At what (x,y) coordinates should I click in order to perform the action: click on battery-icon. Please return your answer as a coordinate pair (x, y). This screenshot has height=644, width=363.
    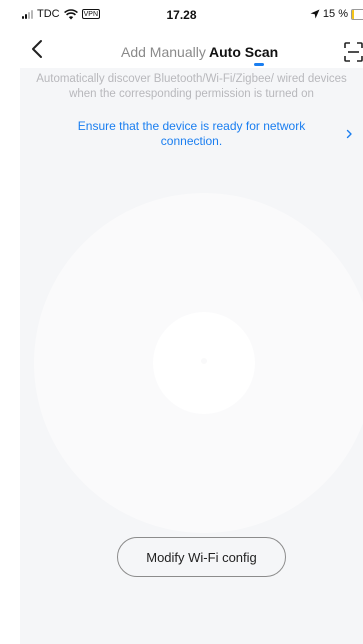
    Looking at the image, I should click on (357, 14).